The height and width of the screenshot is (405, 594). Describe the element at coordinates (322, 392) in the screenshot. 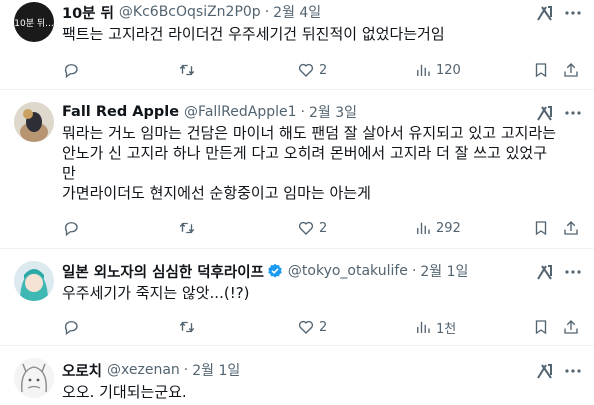

I see `tweet-text: 오오. 기대되는군요.` at that location.